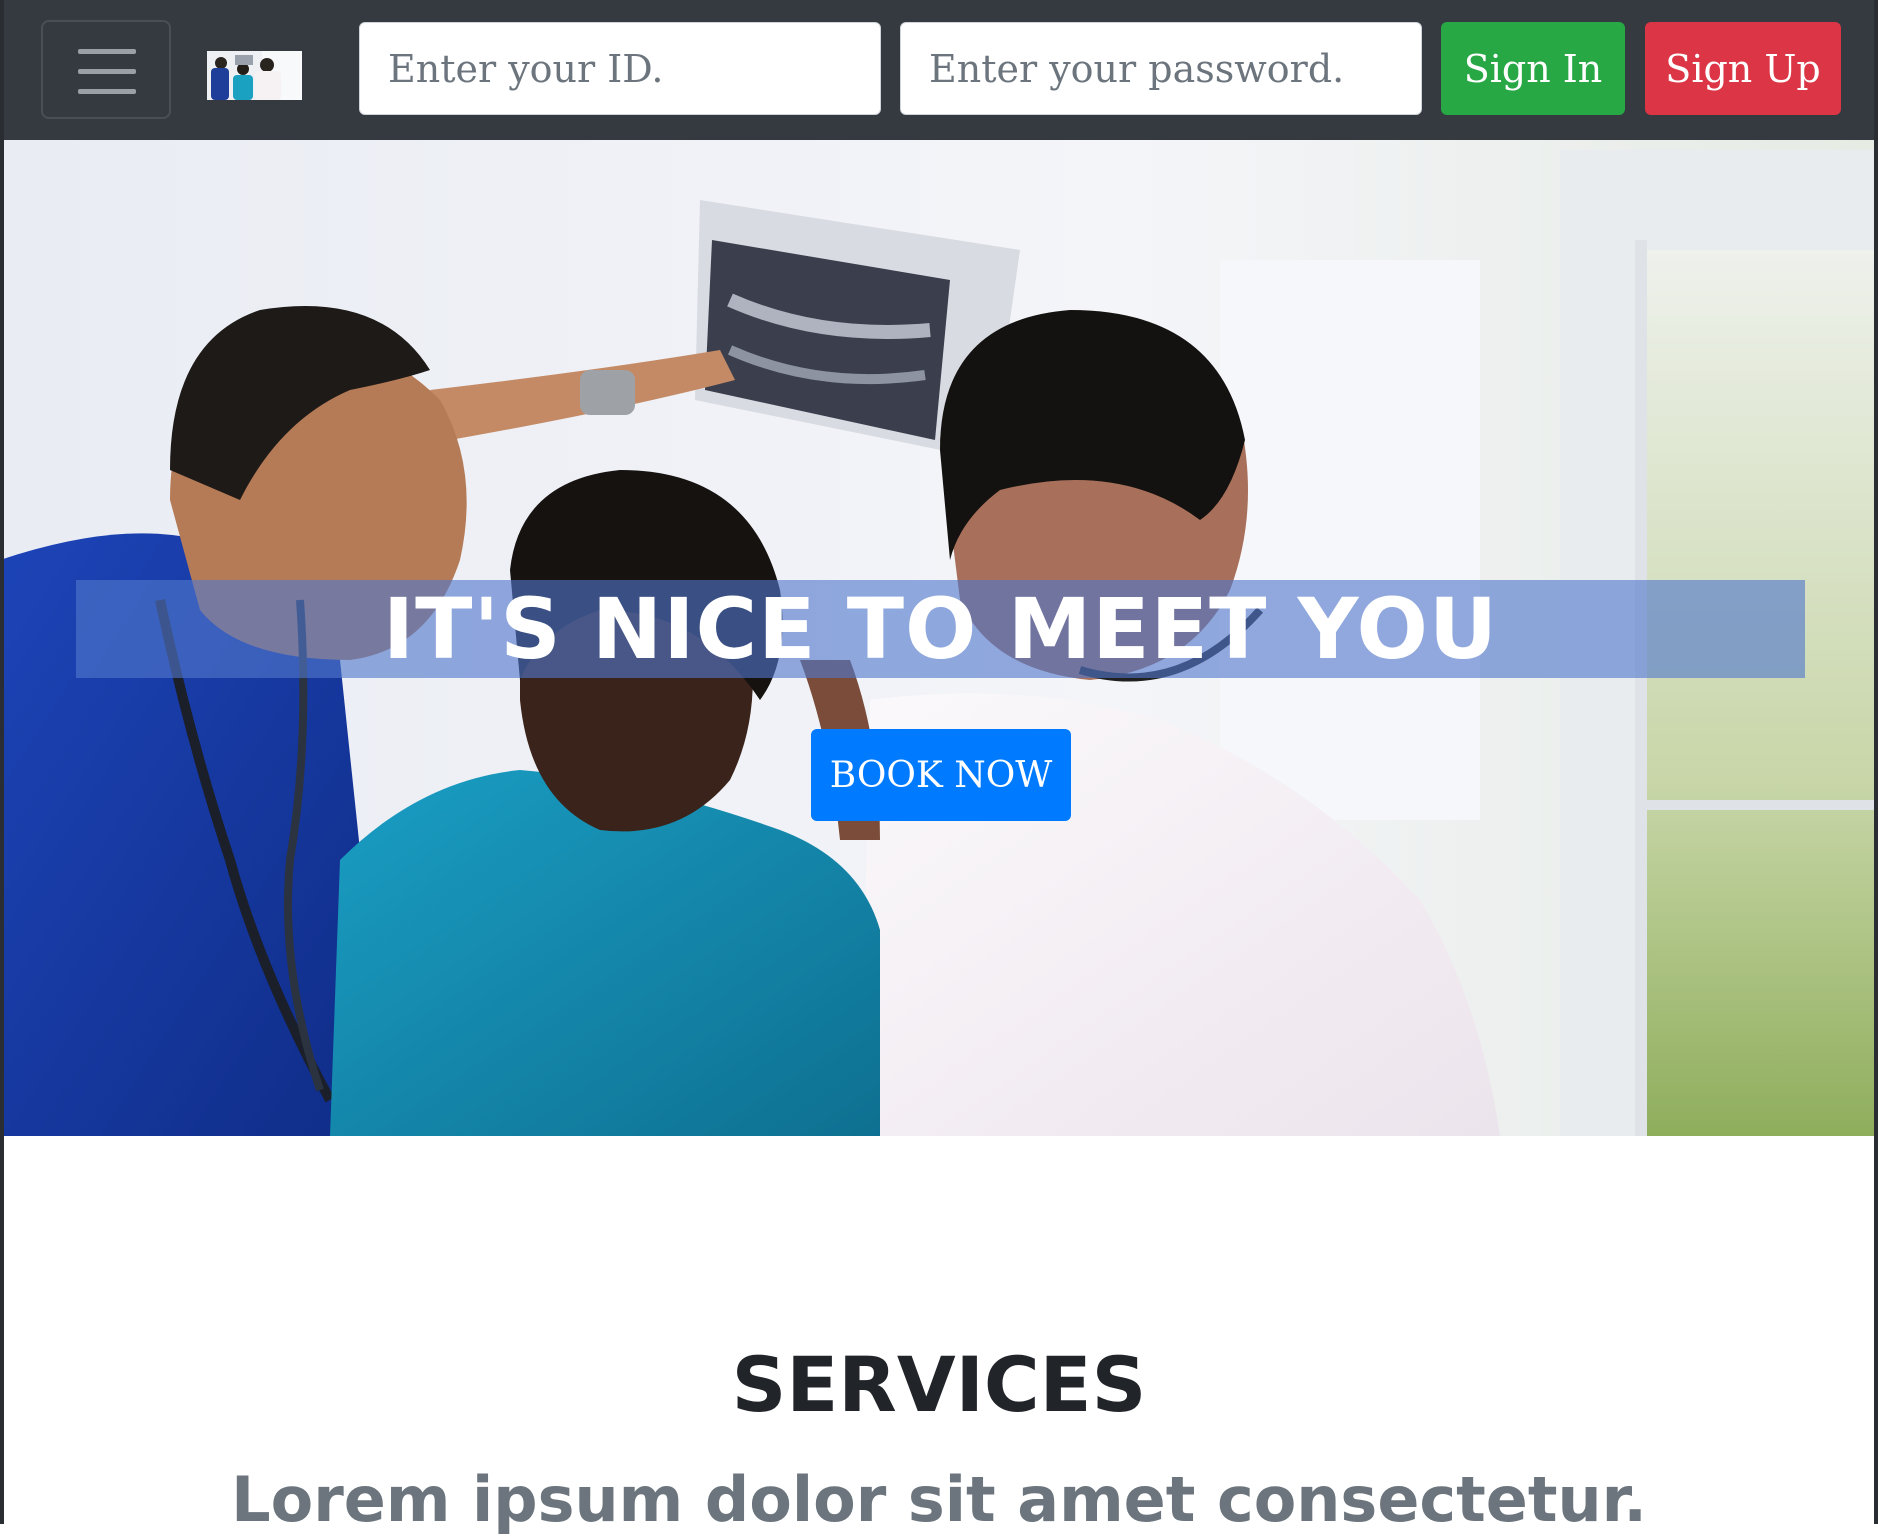  Describe the element at coordinates (939, 1384) in the screenshot. I see `services-title: SERVICES` at that location.